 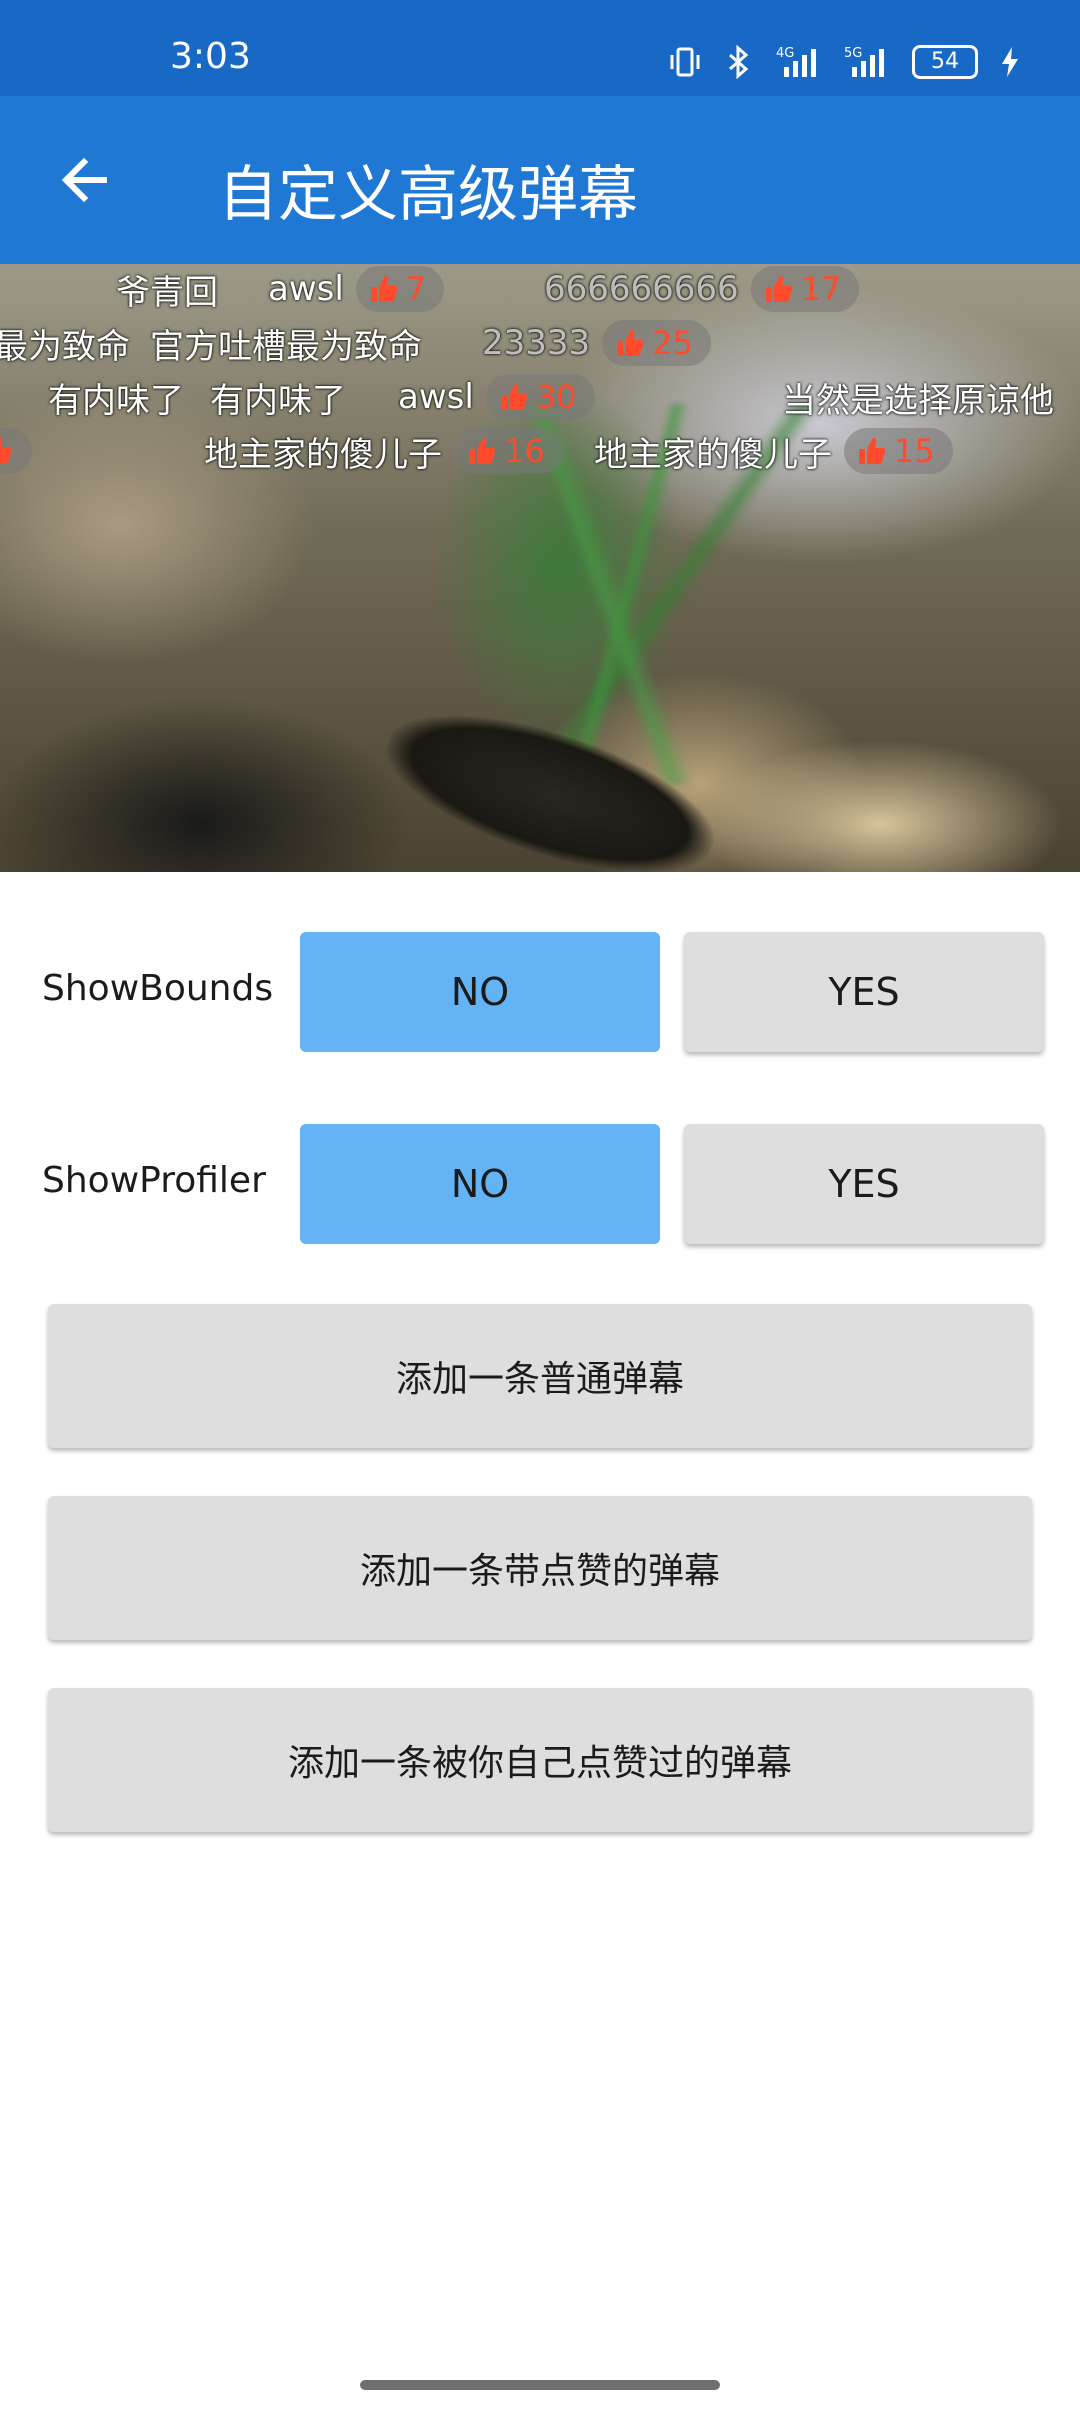 I want to click on charging-icon, so click(x=1010, y=62).